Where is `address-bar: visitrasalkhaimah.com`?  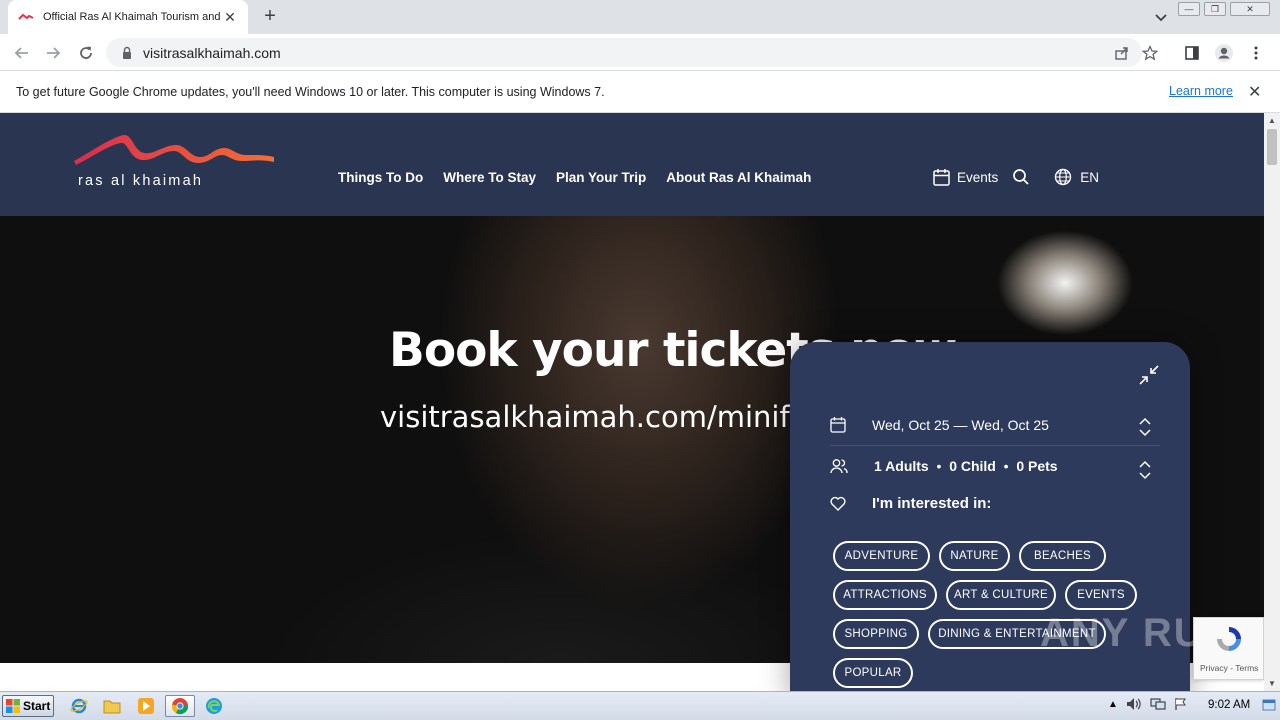
address-bar: visitrasalkhaimah.com is located at coordinates (624, 52).